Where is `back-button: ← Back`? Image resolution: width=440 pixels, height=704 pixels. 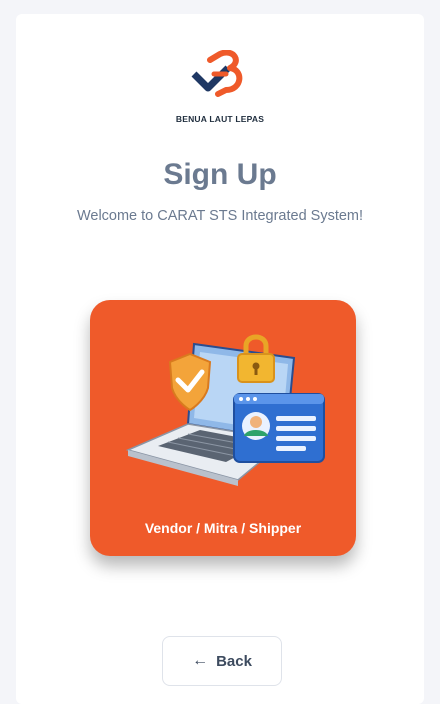
back-button: ← Back is located at coordinates (222, 661).